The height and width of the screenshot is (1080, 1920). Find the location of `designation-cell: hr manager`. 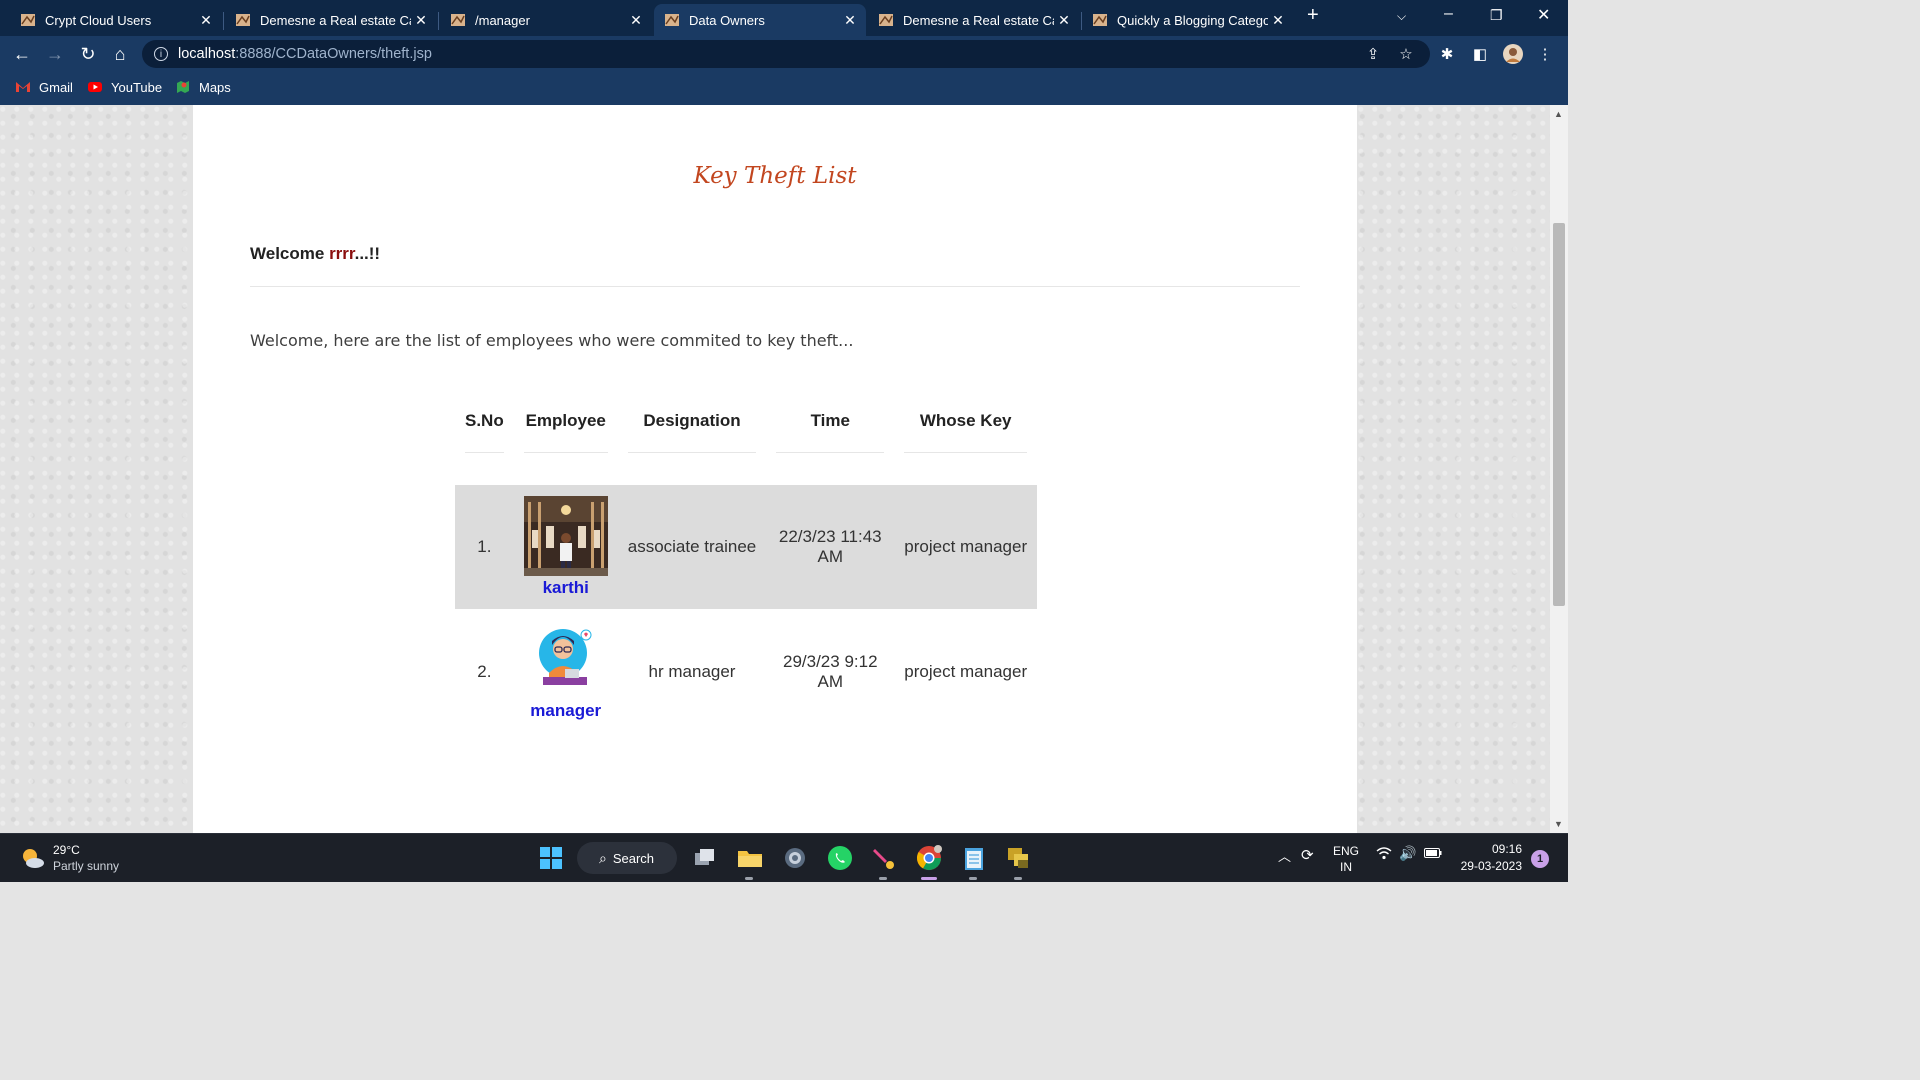

designation-cell: hr manager is located at coordinates (692, 671).